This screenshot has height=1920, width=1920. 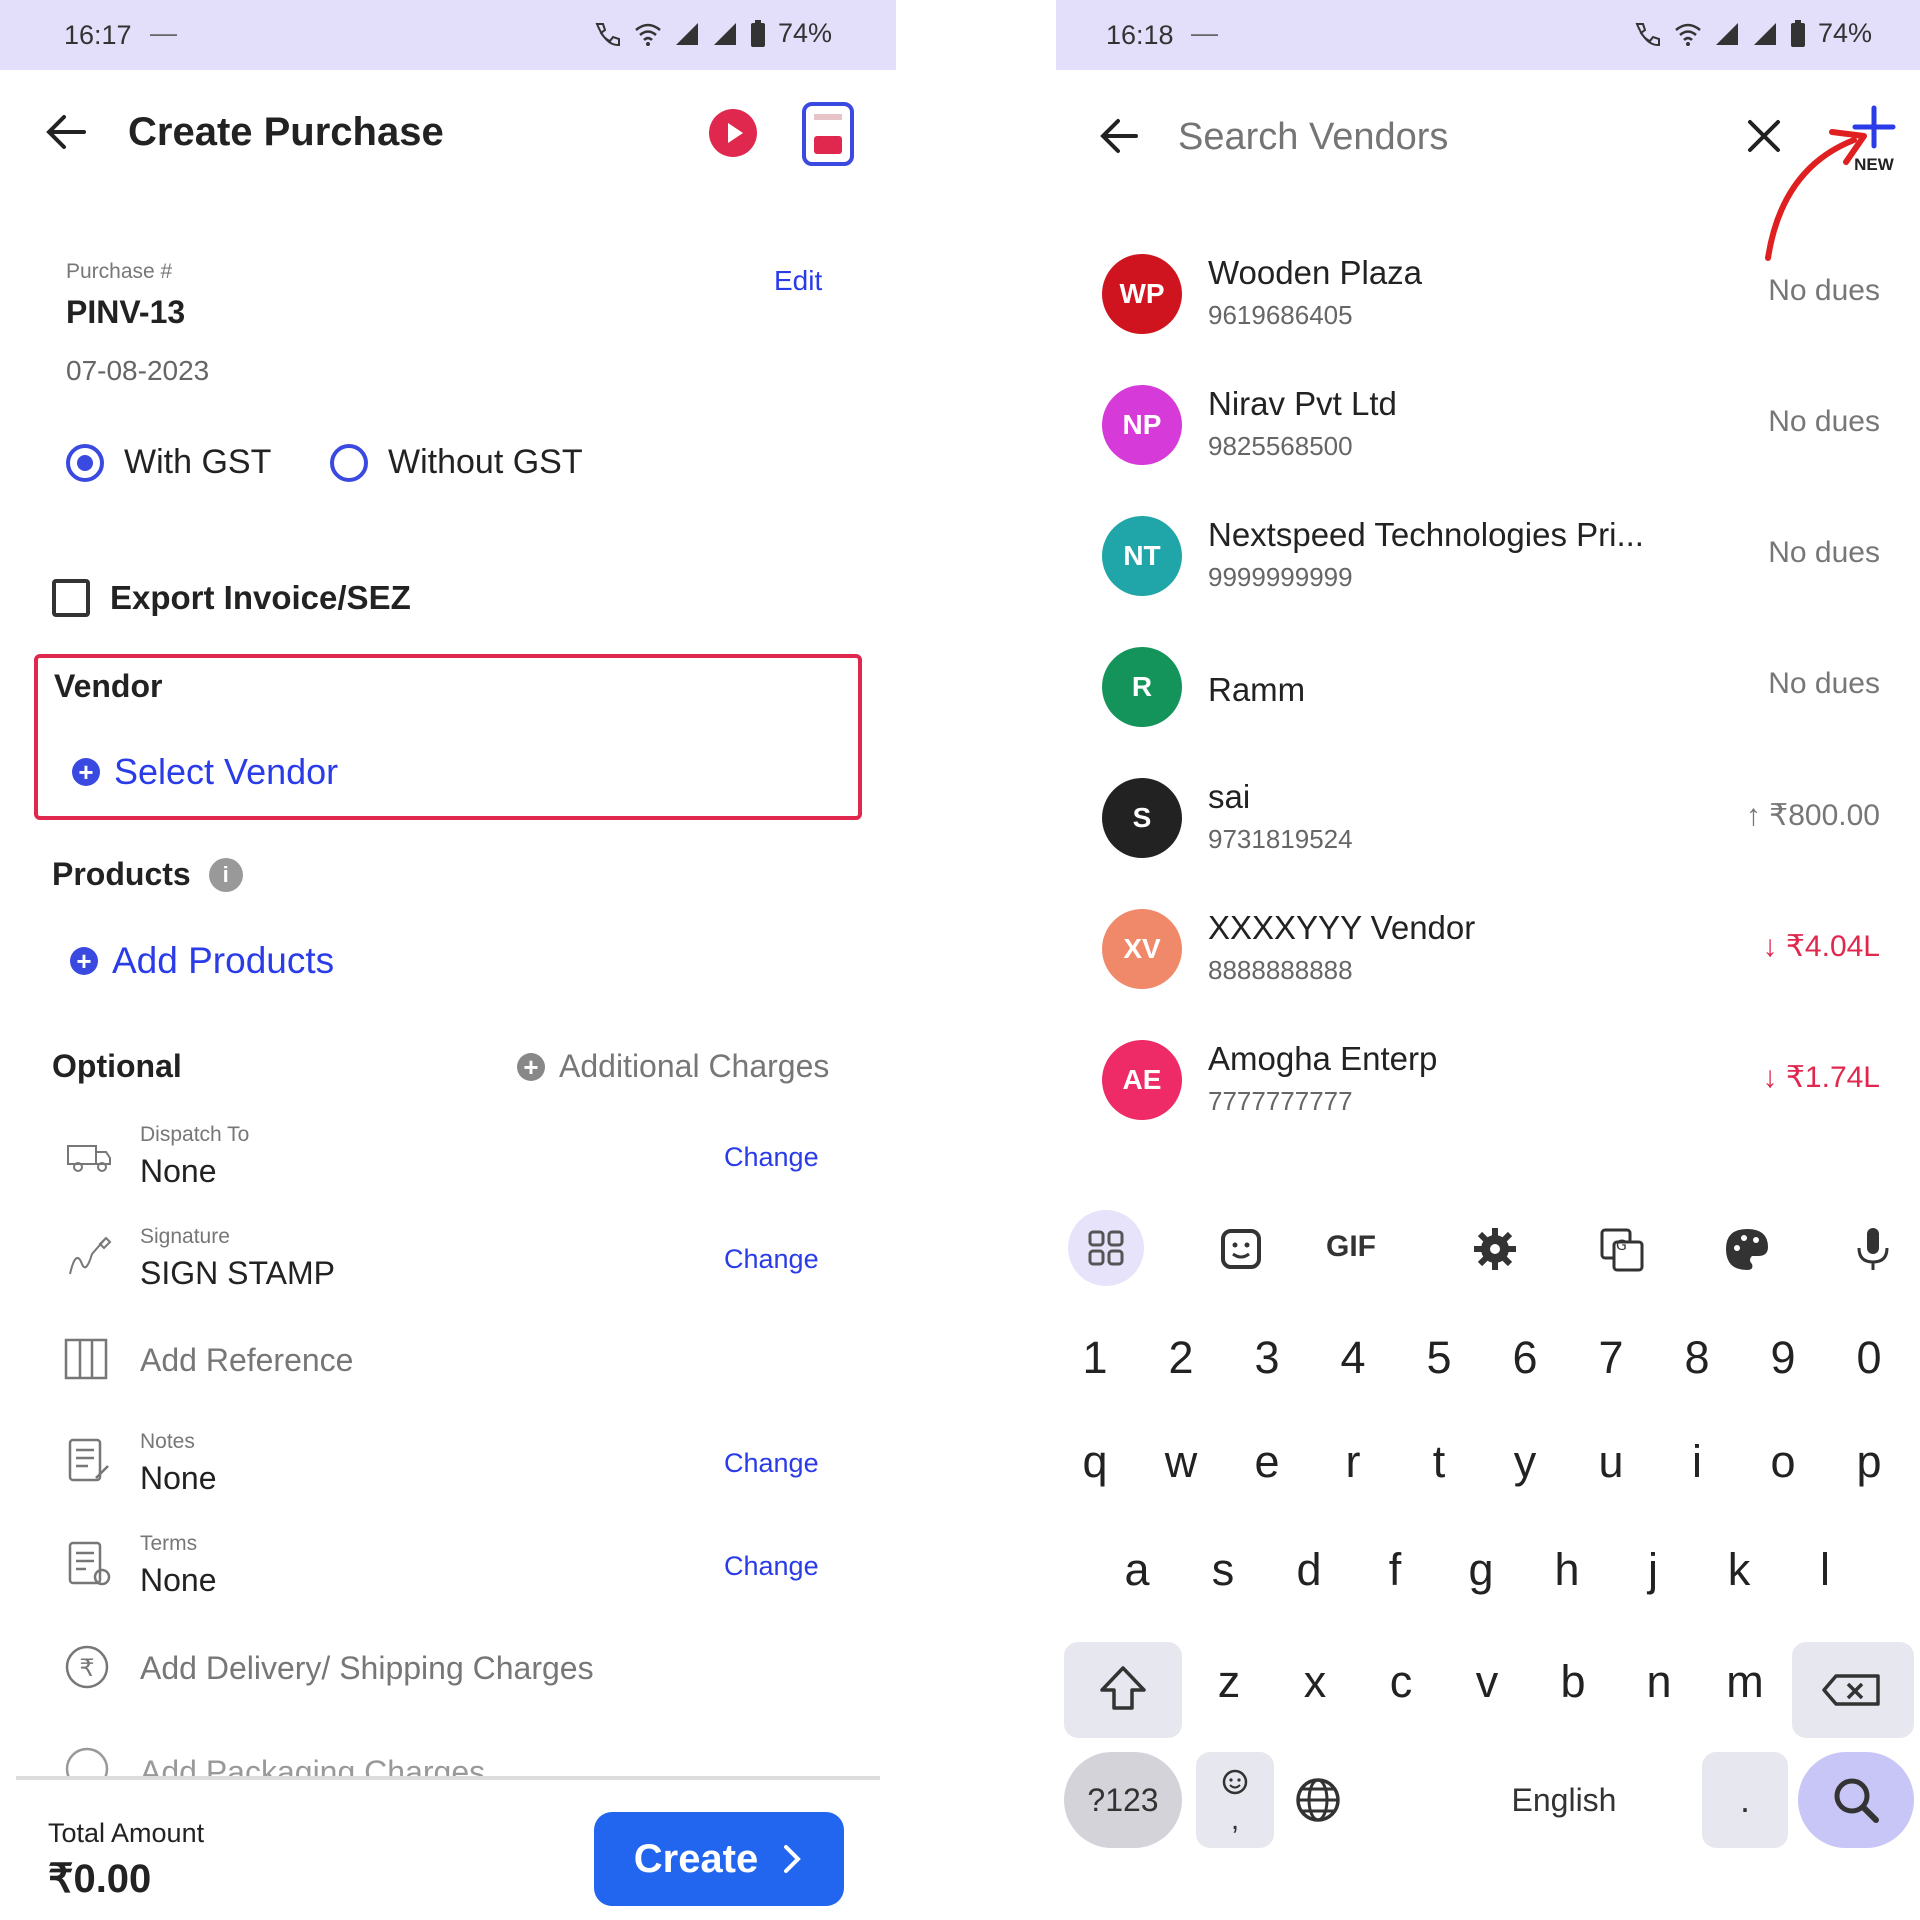 What do you see at coordinates (1745, 1800) in the screenshot?
I see `period-key: .` at bounding box center [1745, 1800].